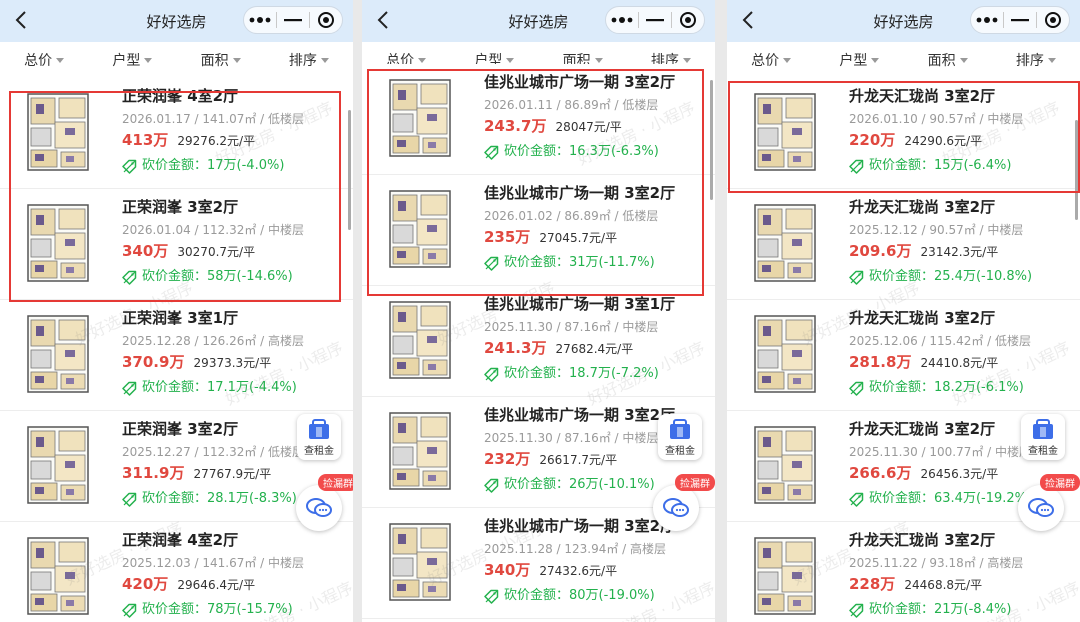  I want to click on page-title: 好好选房, so click(538, 21).